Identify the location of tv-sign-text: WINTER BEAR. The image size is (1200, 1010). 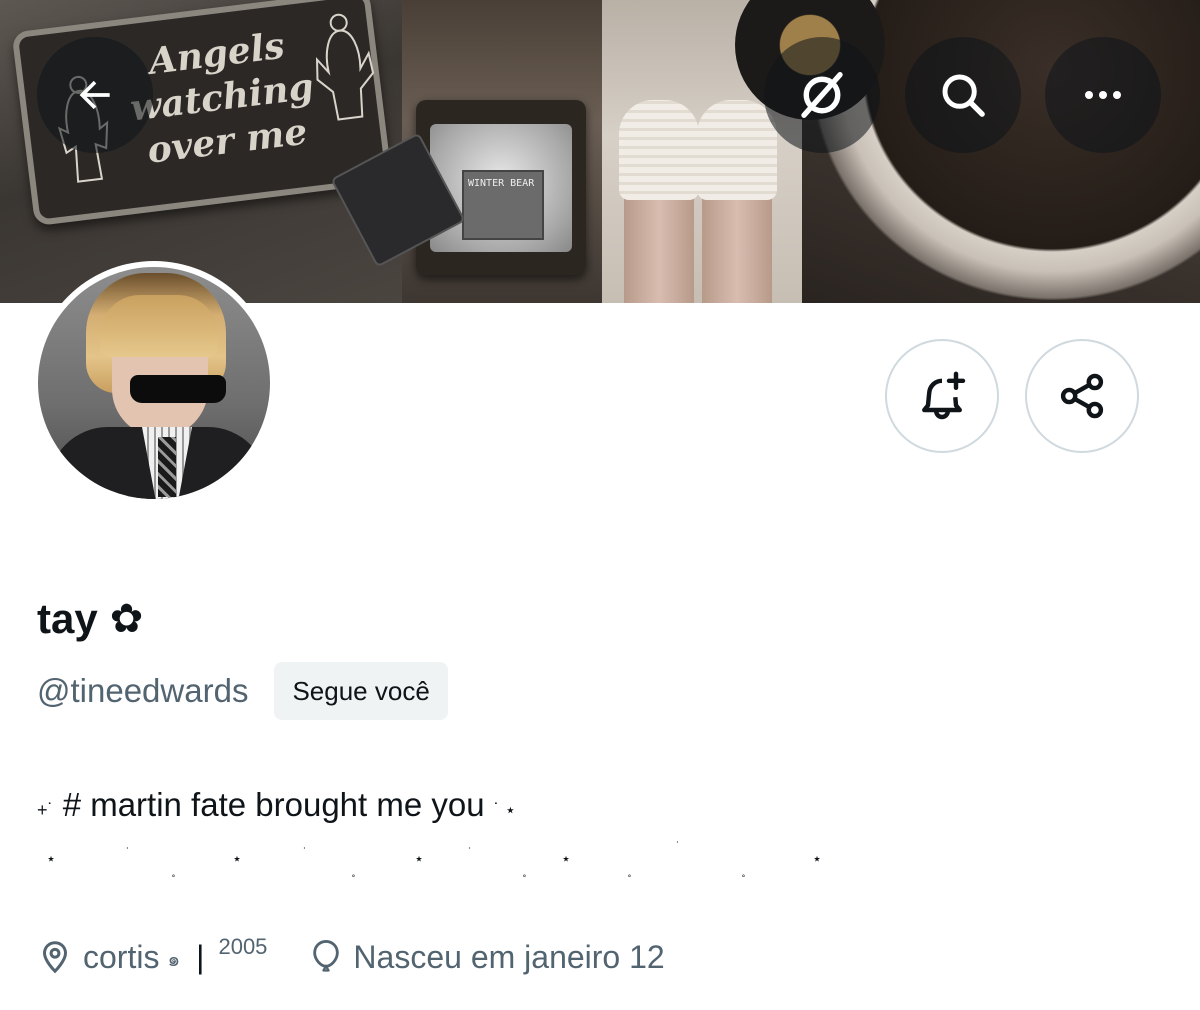
(501, 183).